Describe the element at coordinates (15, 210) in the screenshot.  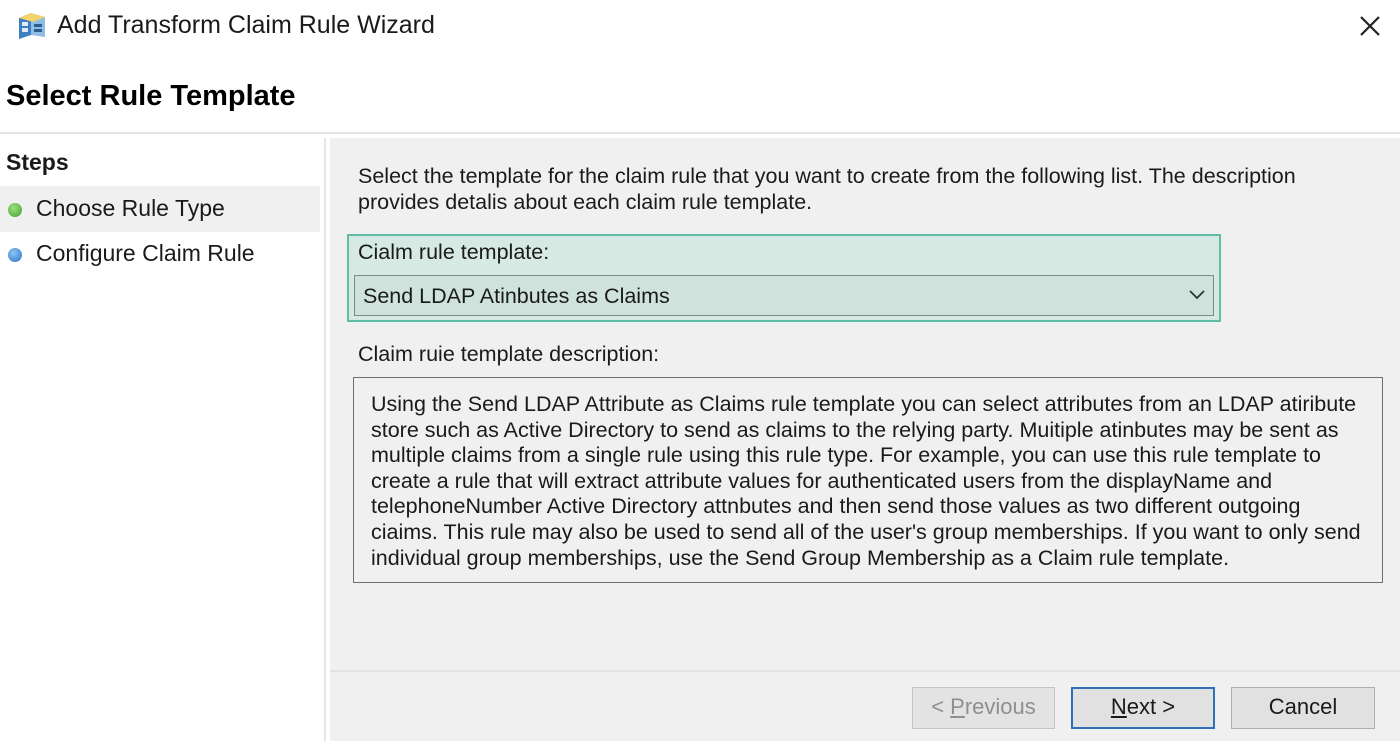
I see `step-complete-icon` at that location.